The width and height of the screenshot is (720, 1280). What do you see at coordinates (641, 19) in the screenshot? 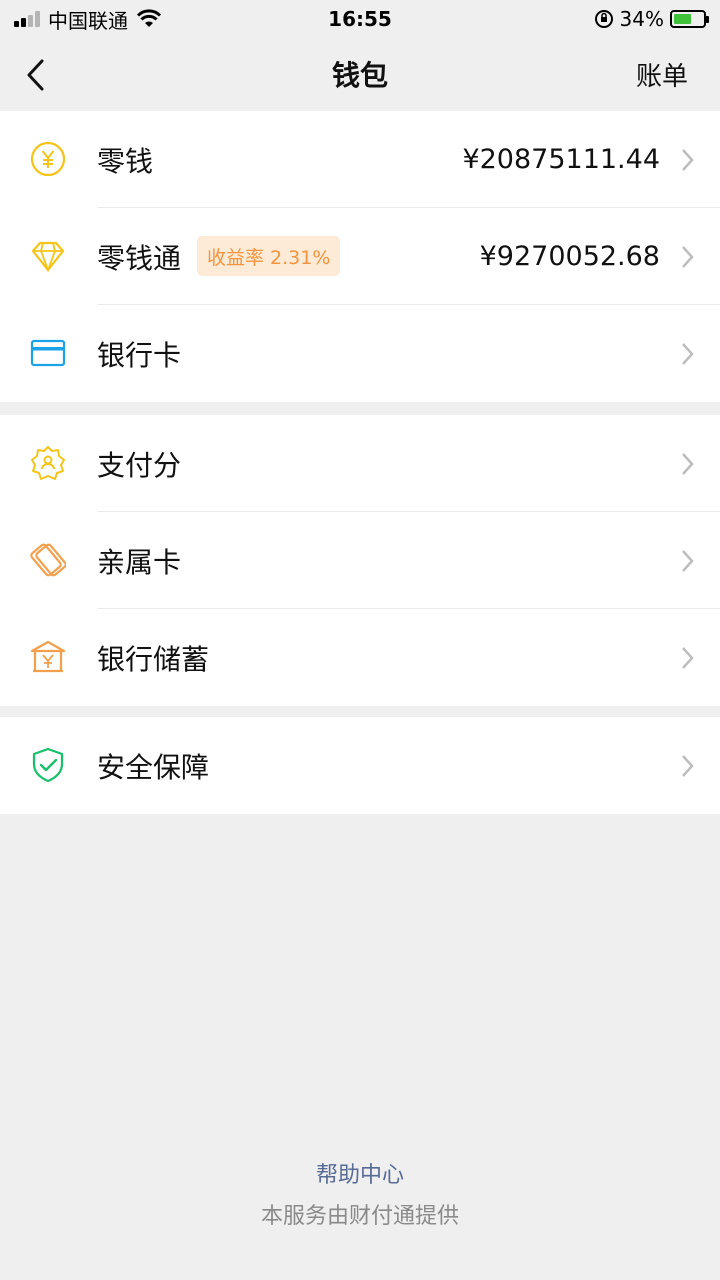
I see `battery-percent: 34%` at bounding box center [641, 19].